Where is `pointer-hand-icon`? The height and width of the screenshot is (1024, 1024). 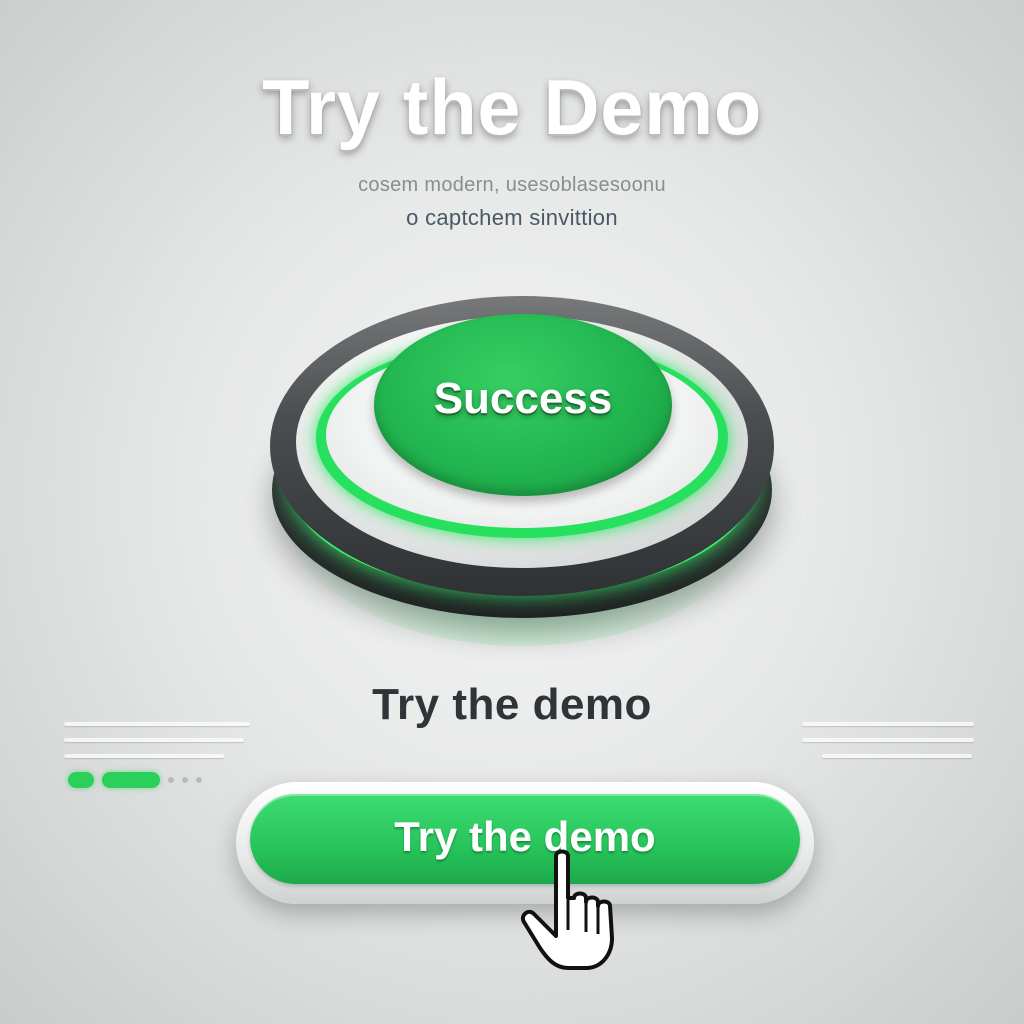 pointer-hand-icon is located at coordinates (567, 909).